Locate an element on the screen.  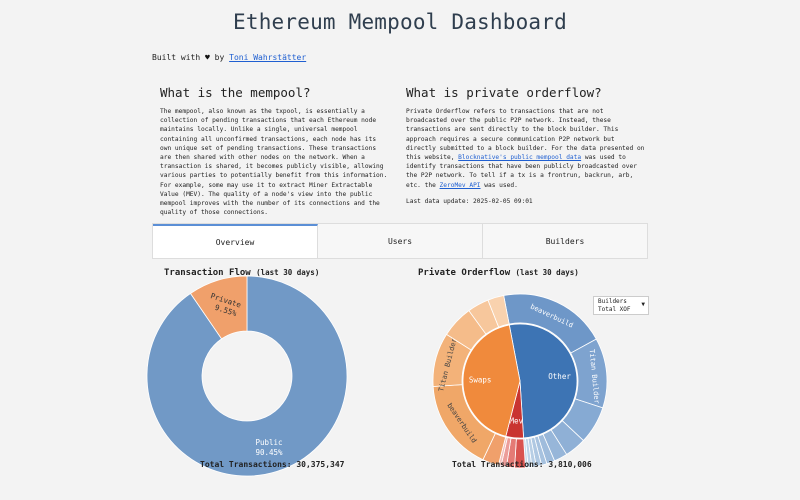
public-label: Public is located at coordinates (268, 442).